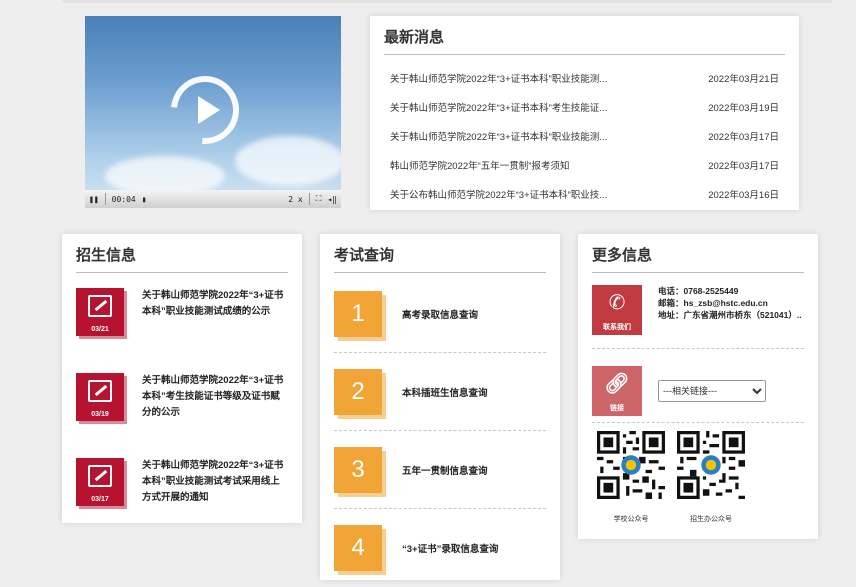 The width and height of the screenshot is (856, 587). Describe the element at coordinates (698, 258) in the screenshot. I see `more-info-title: 更多信息` at that location.